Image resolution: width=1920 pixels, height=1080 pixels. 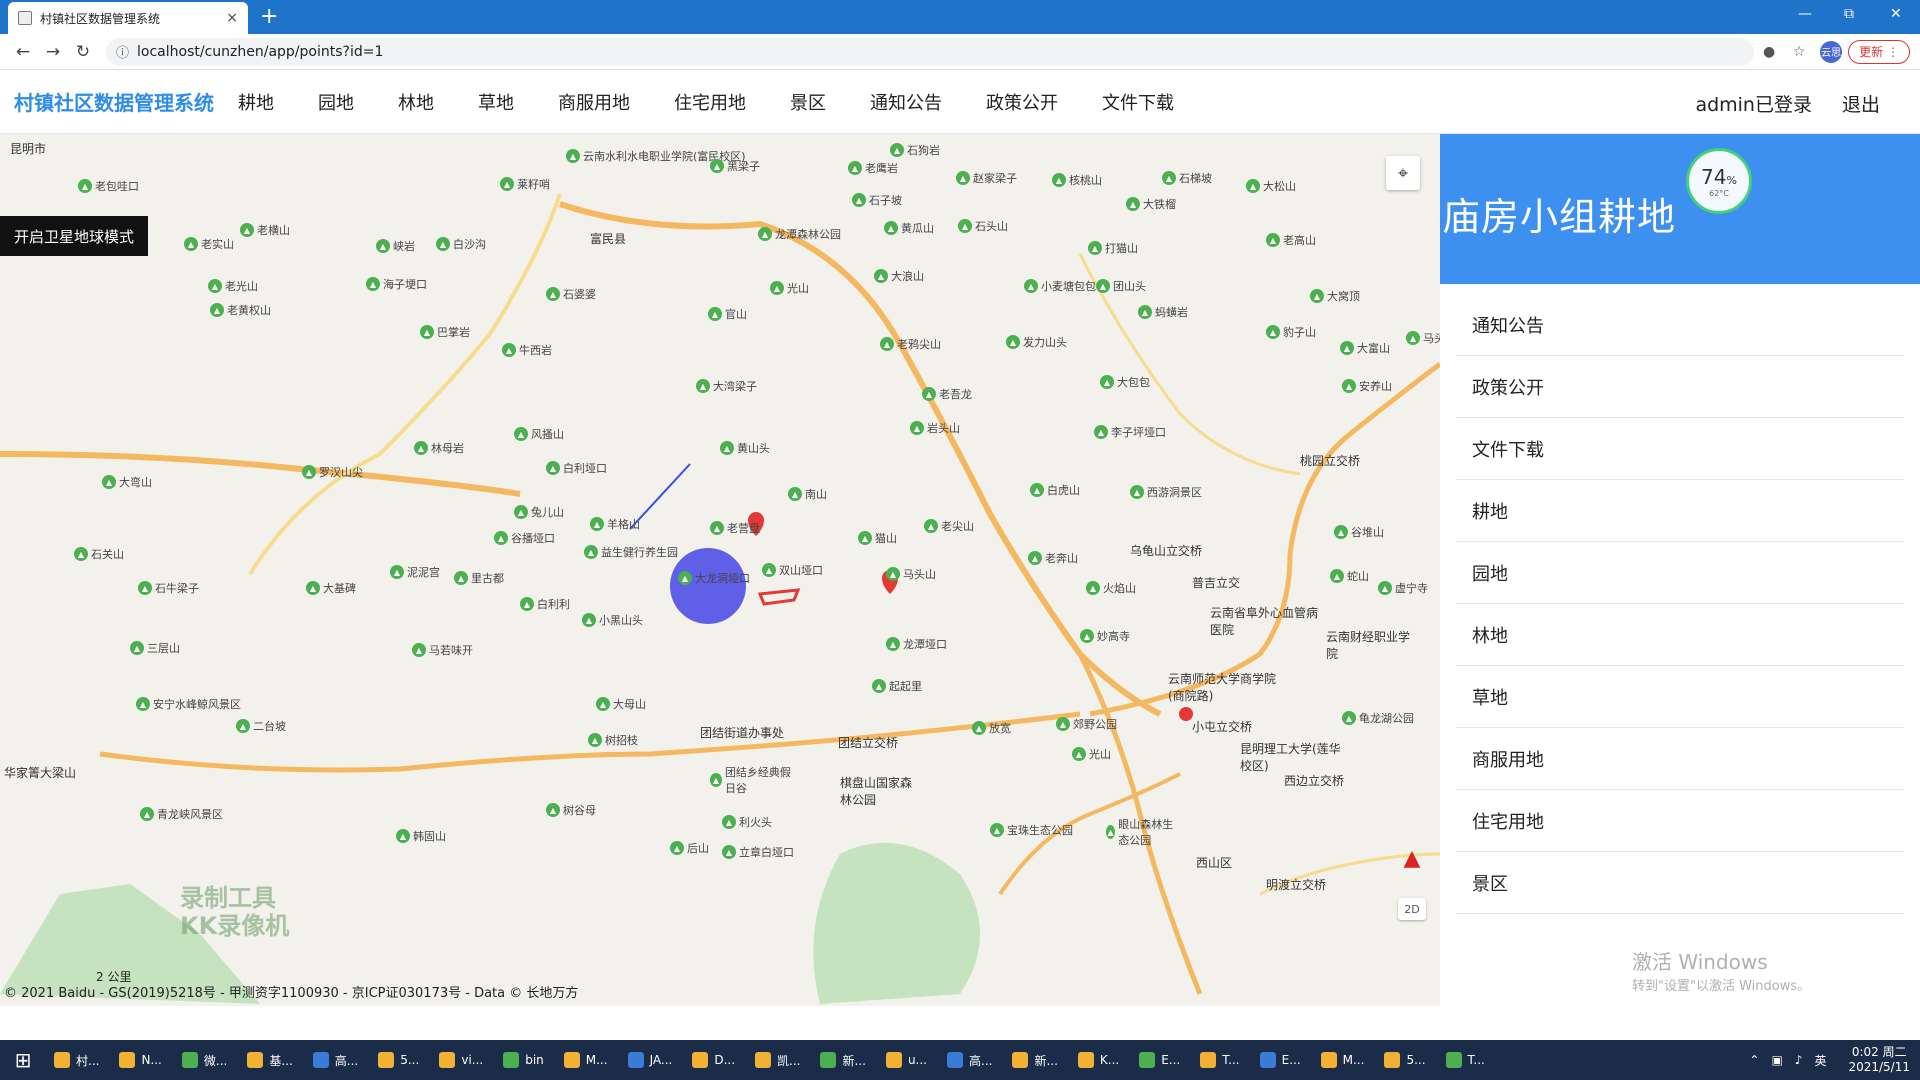 I want to click on map-place: ▲ 风搔山, so click(x=539, y=434).